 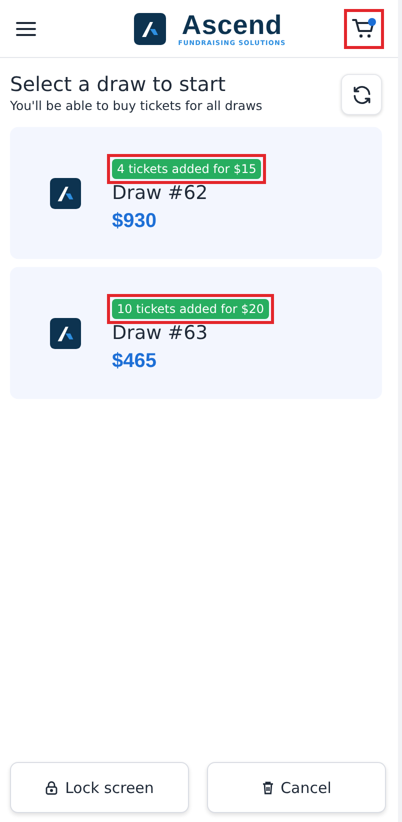 What do you see at coordinates (118, 84) in the screenshot?
I see `page-title: Select a draw to start` at bounding box center [118, 84].